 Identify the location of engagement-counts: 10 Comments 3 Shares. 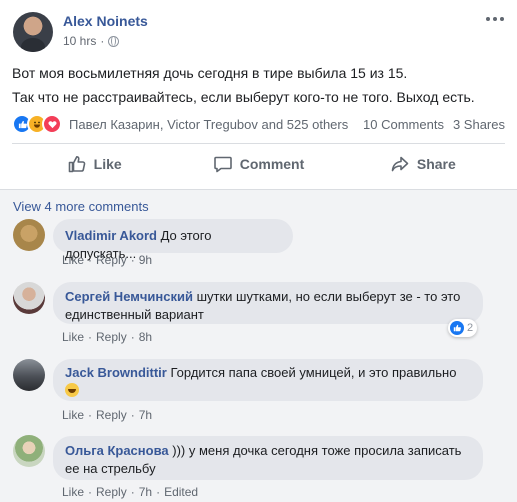
(434, 124).